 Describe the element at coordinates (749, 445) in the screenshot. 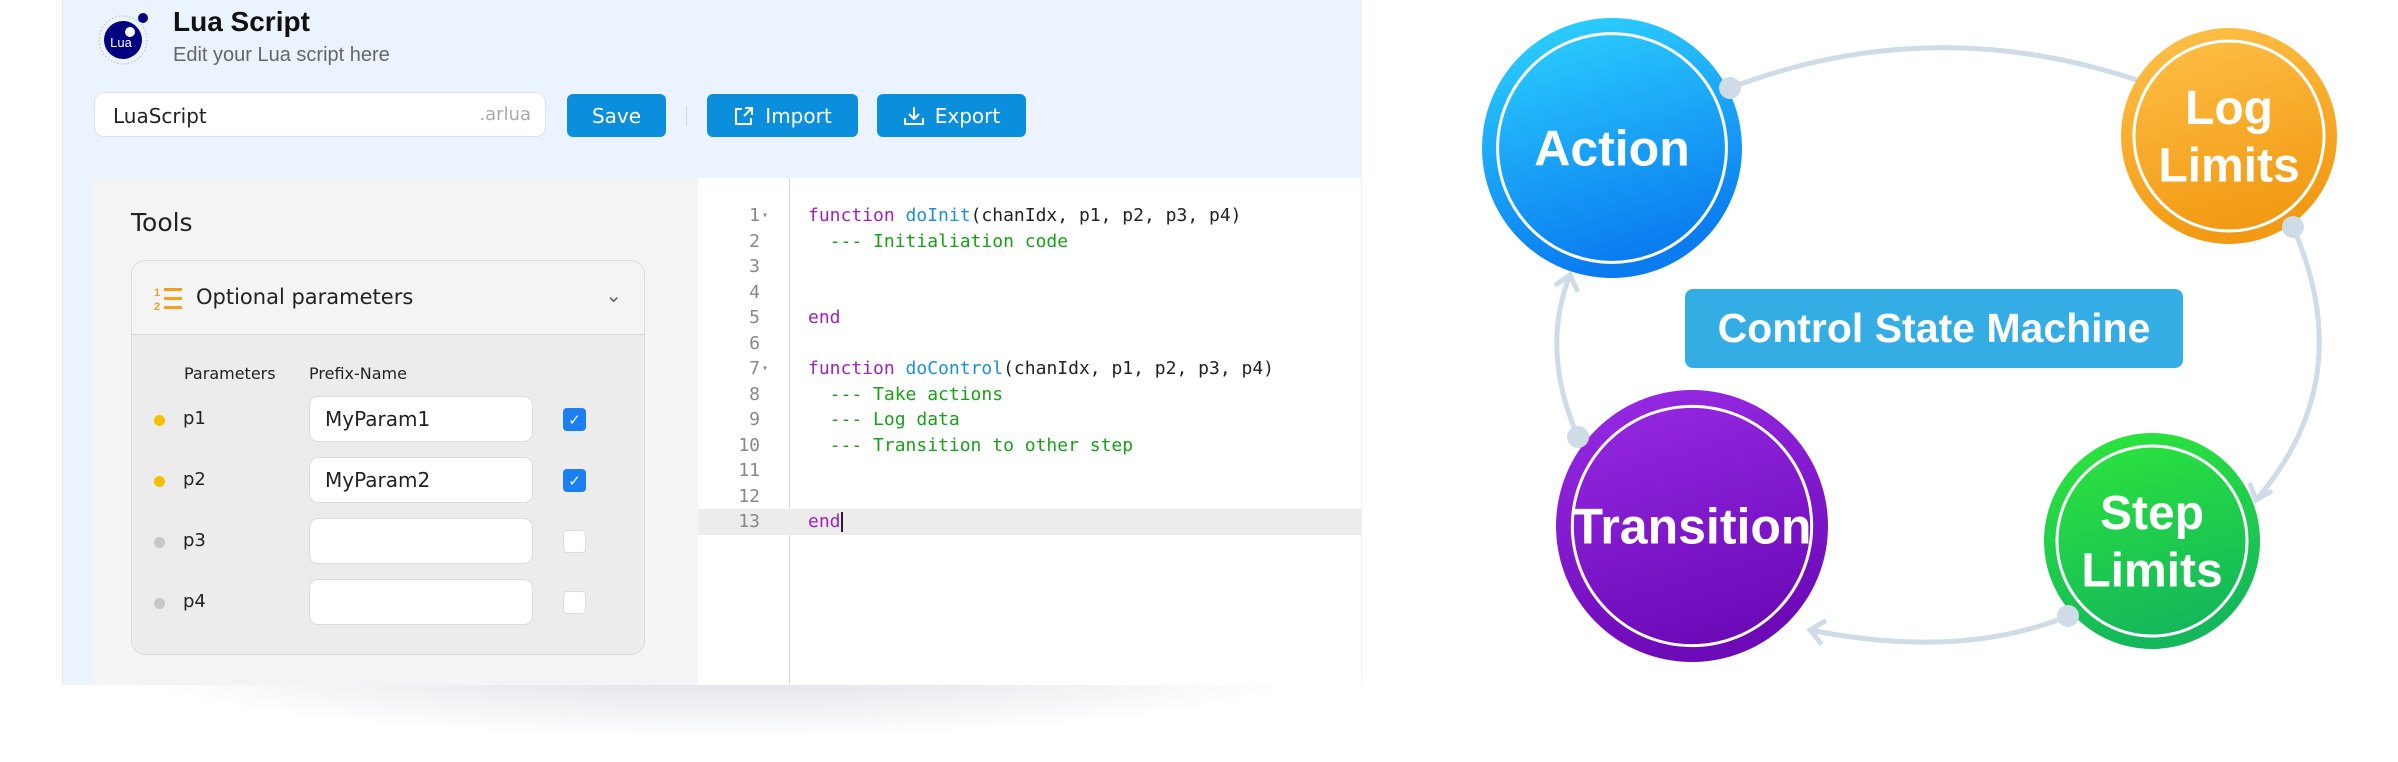

I see `line-number: 10` at that location.